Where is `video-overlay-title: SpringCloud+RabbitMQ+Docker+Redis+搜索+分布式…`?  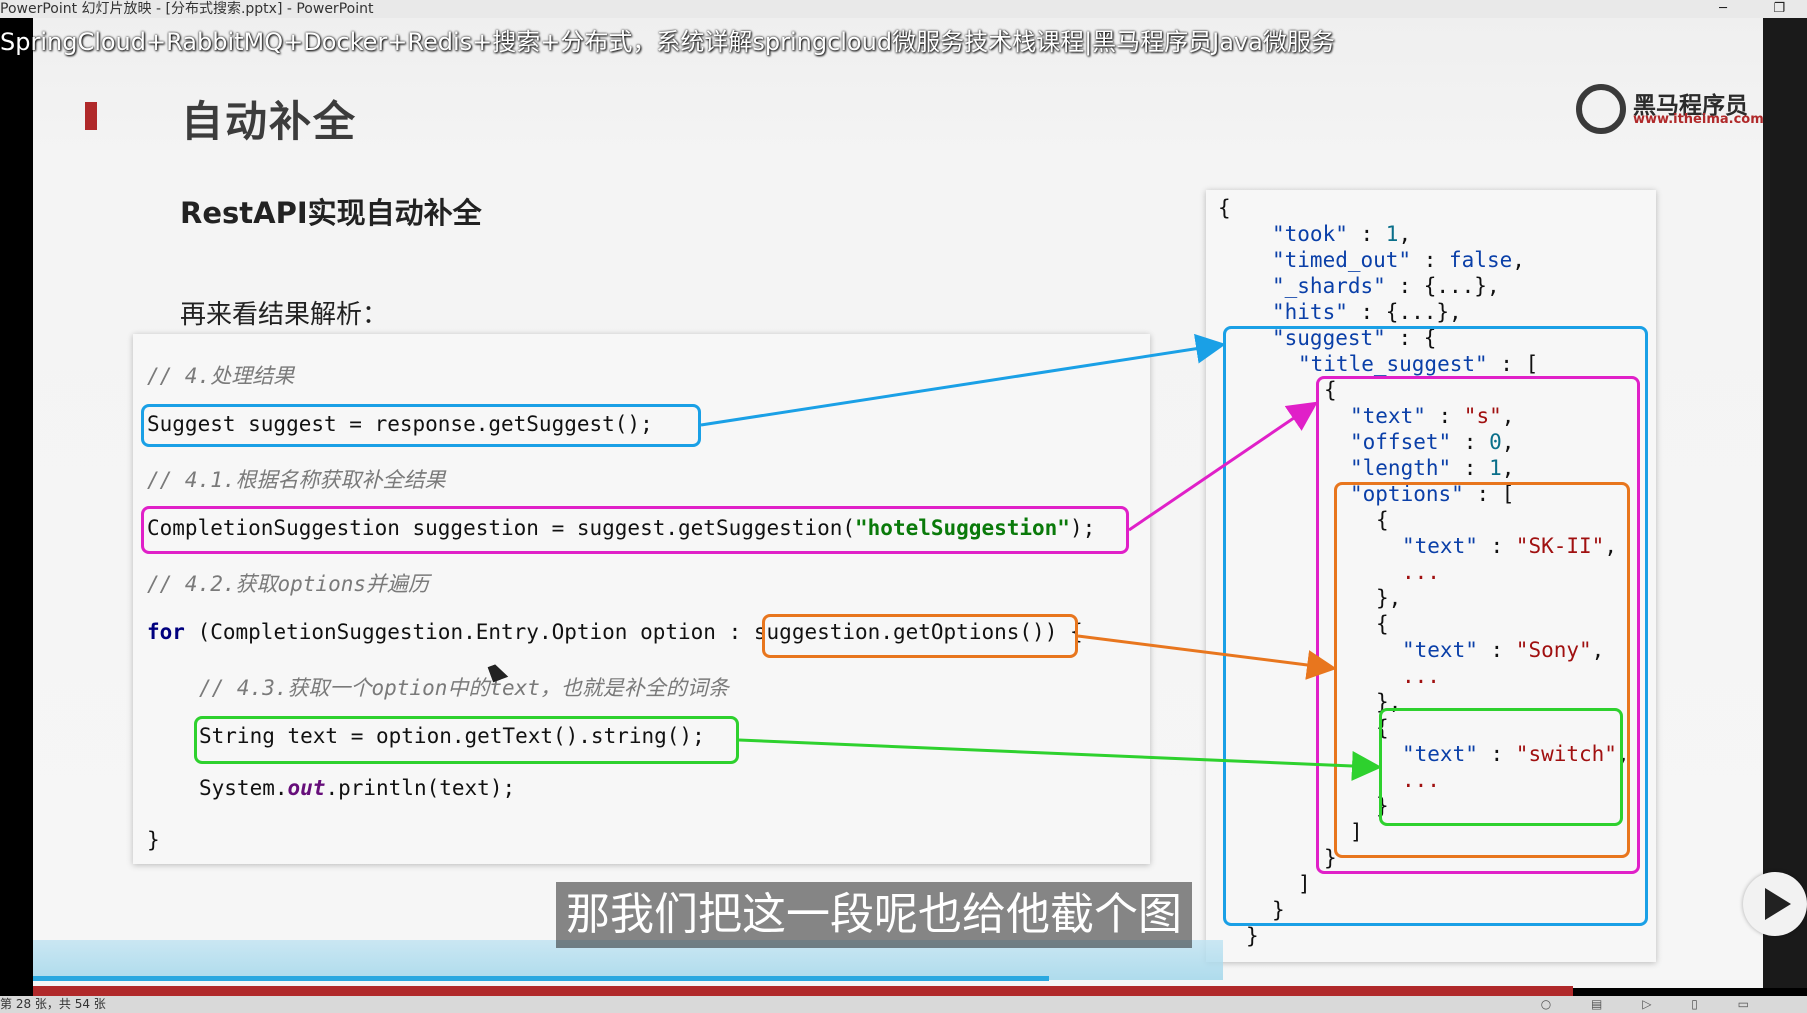
video-overlay-title: SpringCloud+RabbitMQ+Docker+Redis+搜索+分布式… is located at coordinates (667, 42).